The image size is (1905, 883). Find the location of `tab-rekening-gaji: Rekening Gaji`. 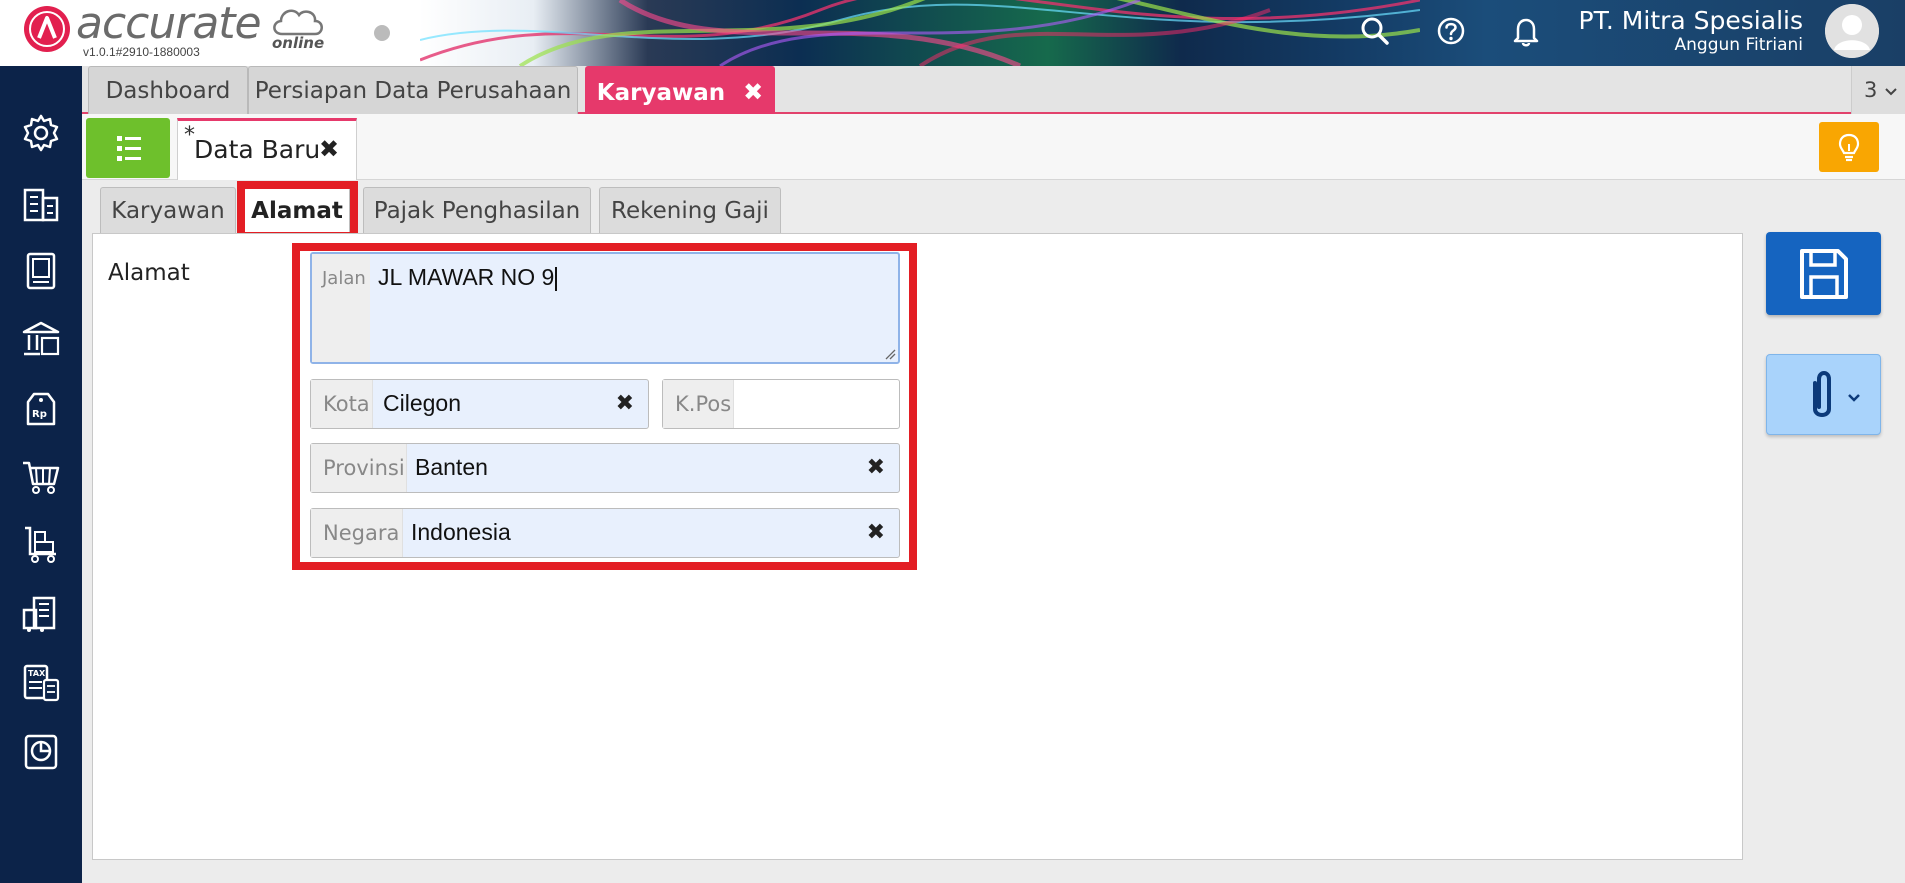

tab-rekening-gaji: Rekening Gaji is located at coordinates (690, 210).